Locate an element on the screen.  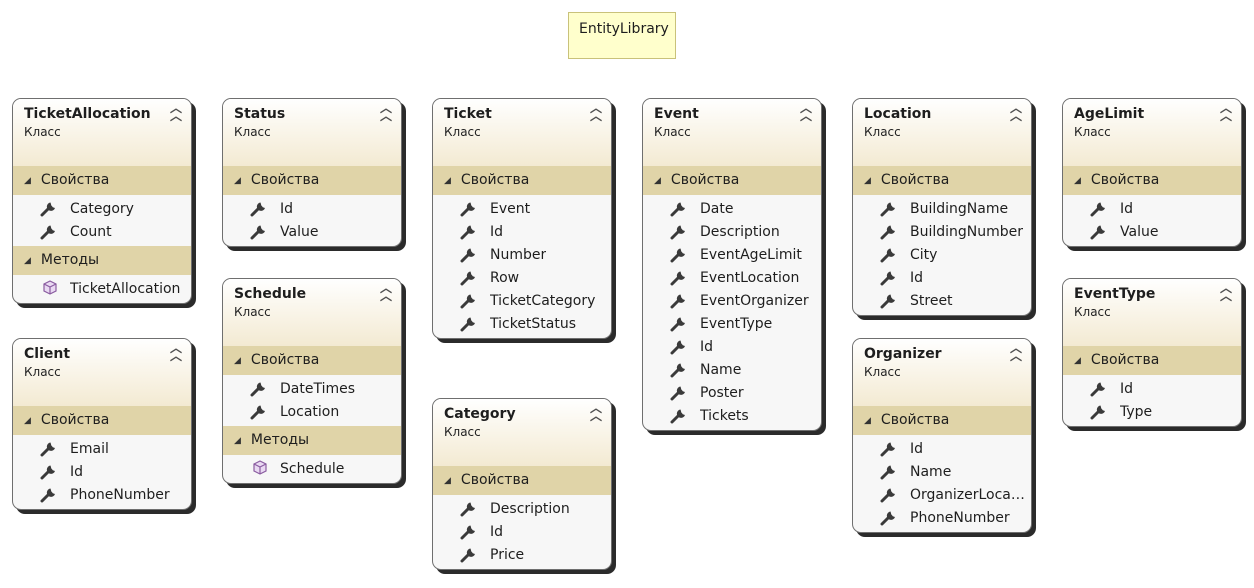
property-item: Street is located at coordinates (942, 301).